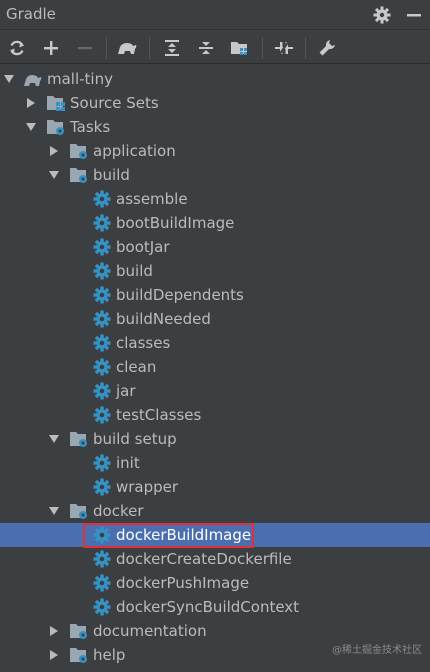 This screenshot has height=672, width=430. I want to click on gradle-project-icon, so click(33, 80).